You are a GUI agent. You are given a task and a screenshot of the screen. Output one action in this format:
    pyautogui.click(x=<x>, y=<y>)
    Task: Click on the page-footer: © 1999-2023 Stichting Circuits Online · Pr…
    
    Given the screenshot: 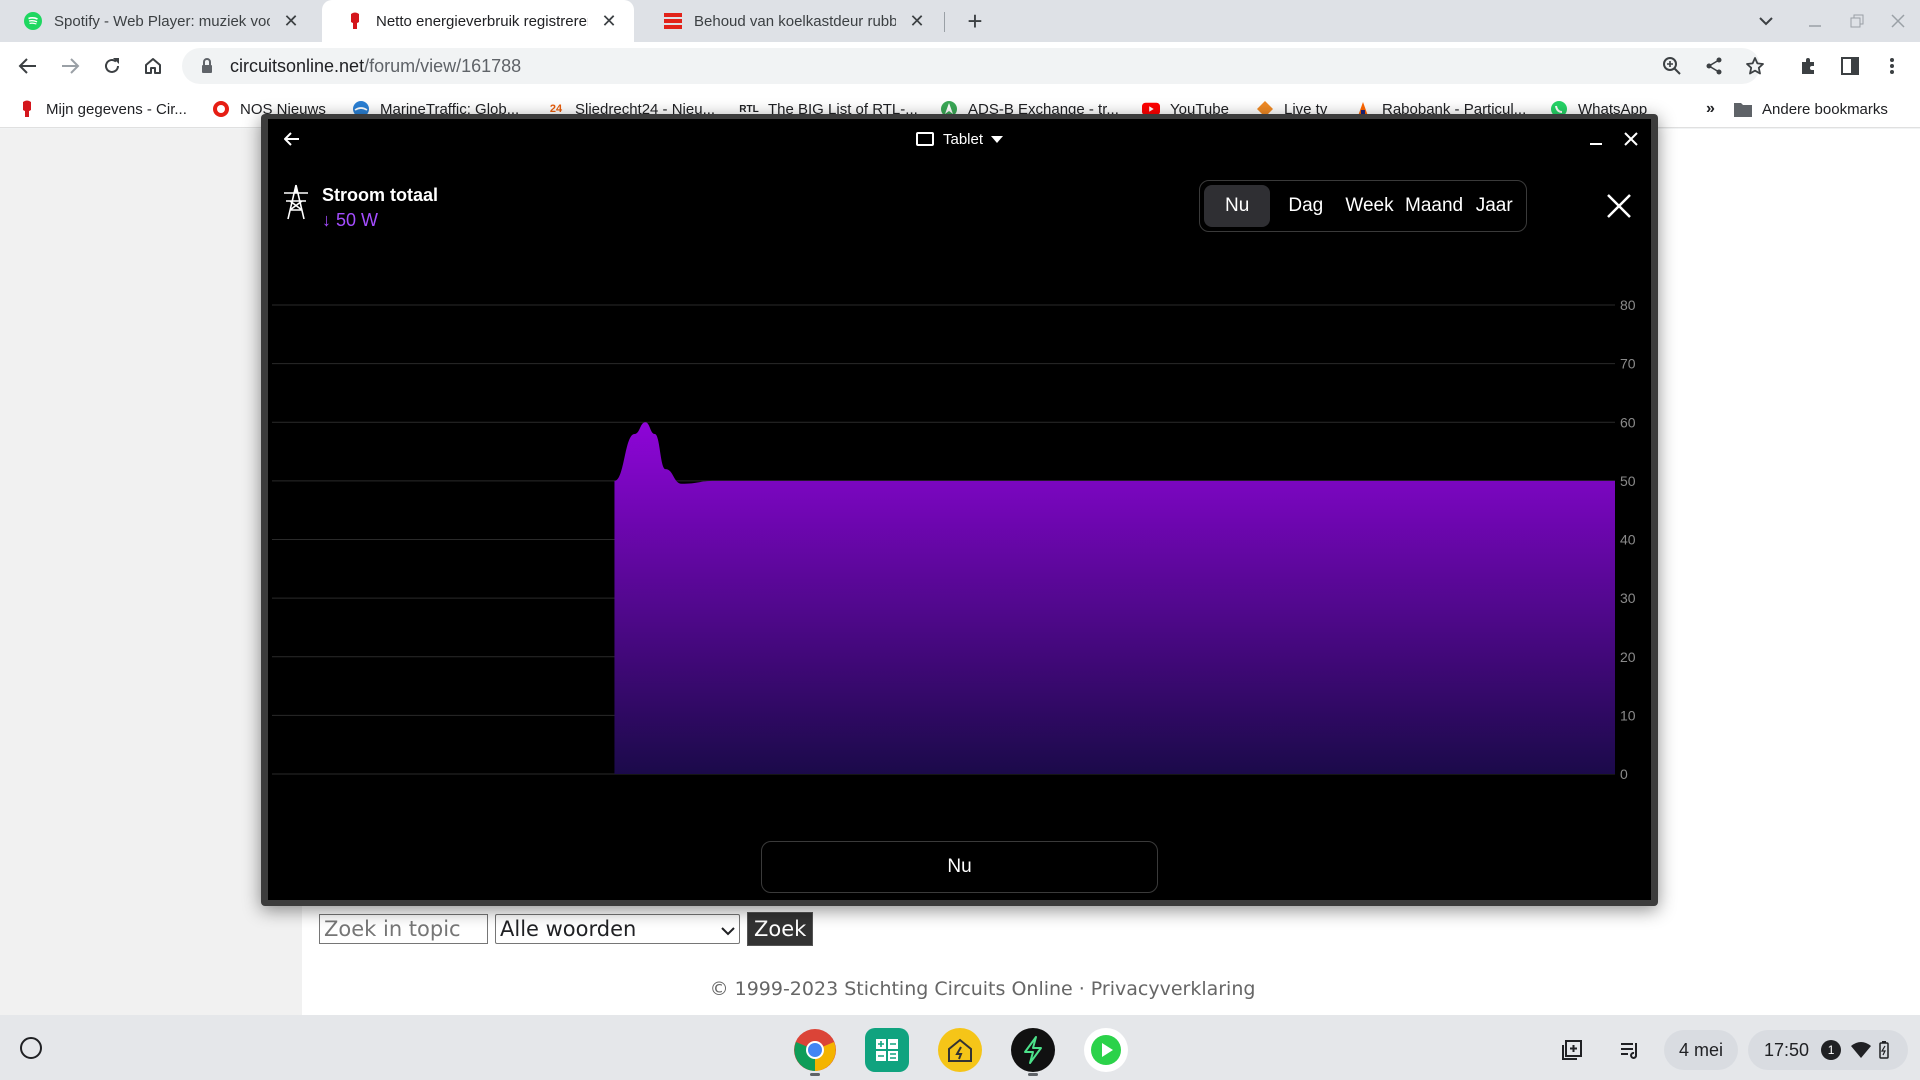 What is the action you would take?
    pyautogui.click(x=960, y=989)
    